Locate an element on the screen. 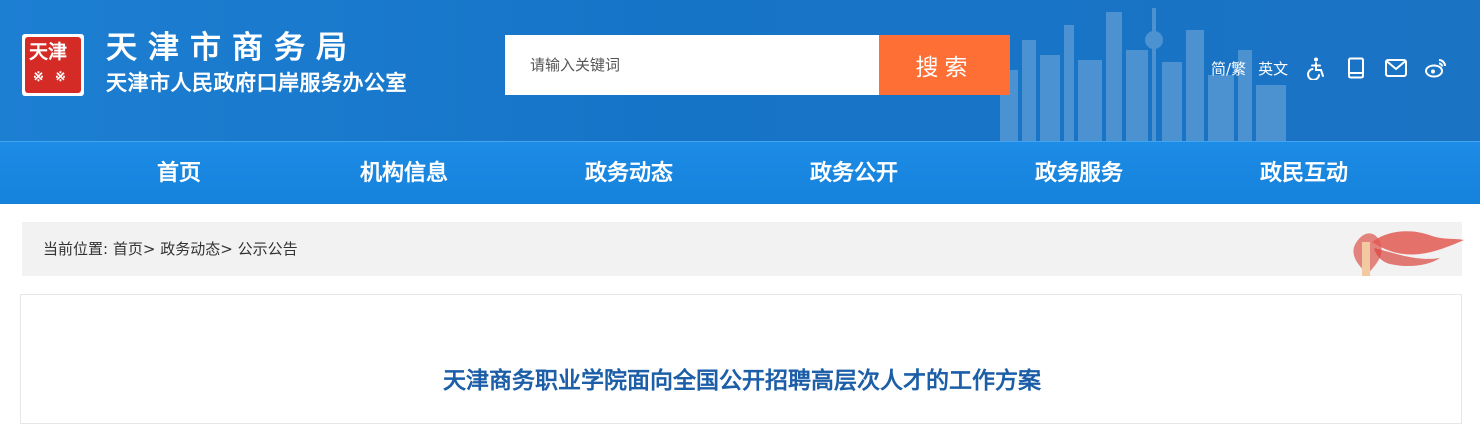  mail-icon is located at coordinates (1396, 68).